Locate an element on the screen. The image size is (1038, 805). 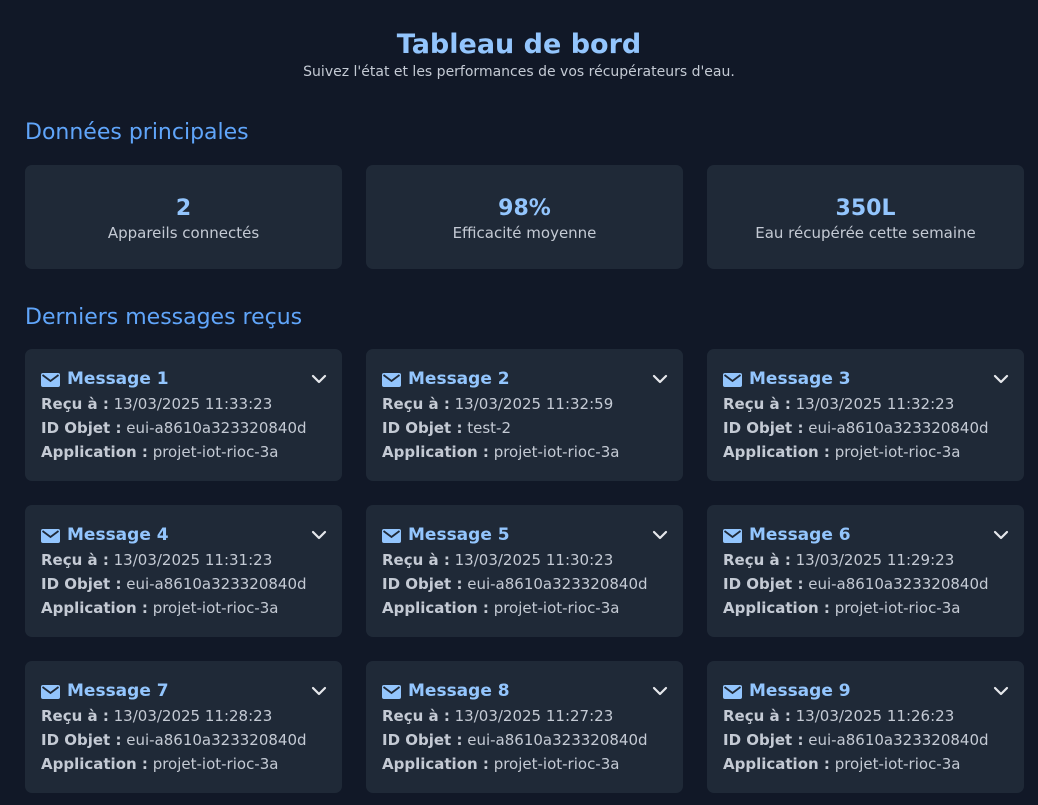
received-value: 13/03/2025 11:32:23 is located at coordinates (875, 404).